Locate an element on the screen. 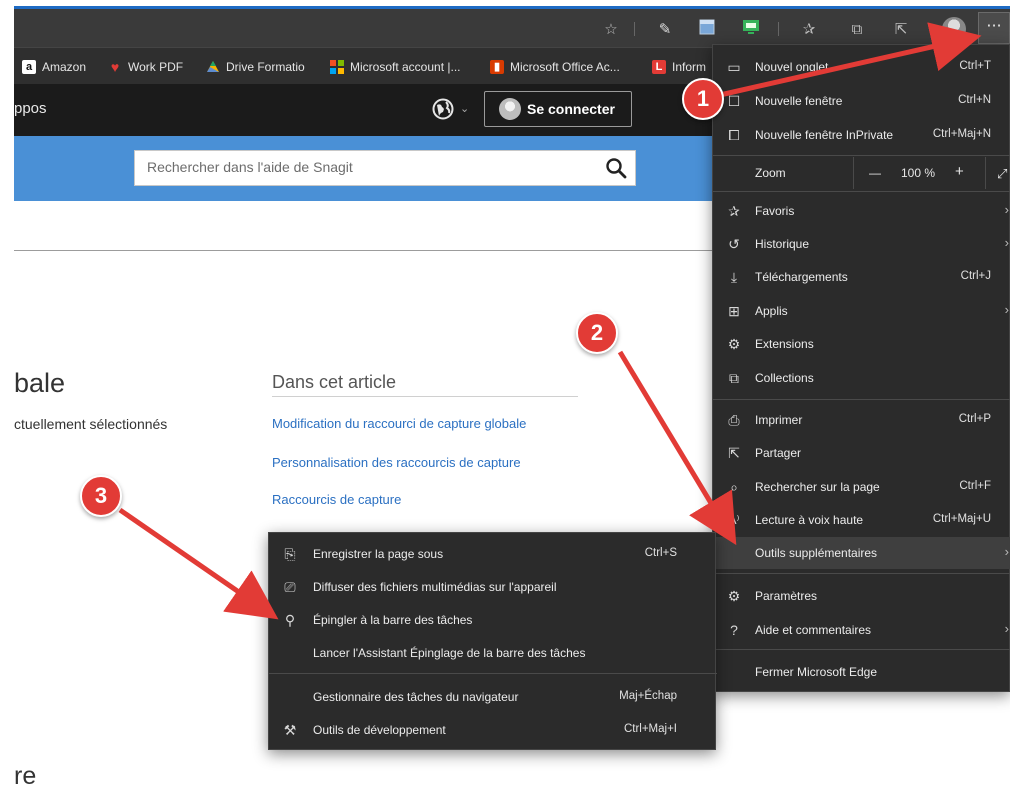  menu-item-shortcut: Ctrl+J is located at coordinates (975, 276).